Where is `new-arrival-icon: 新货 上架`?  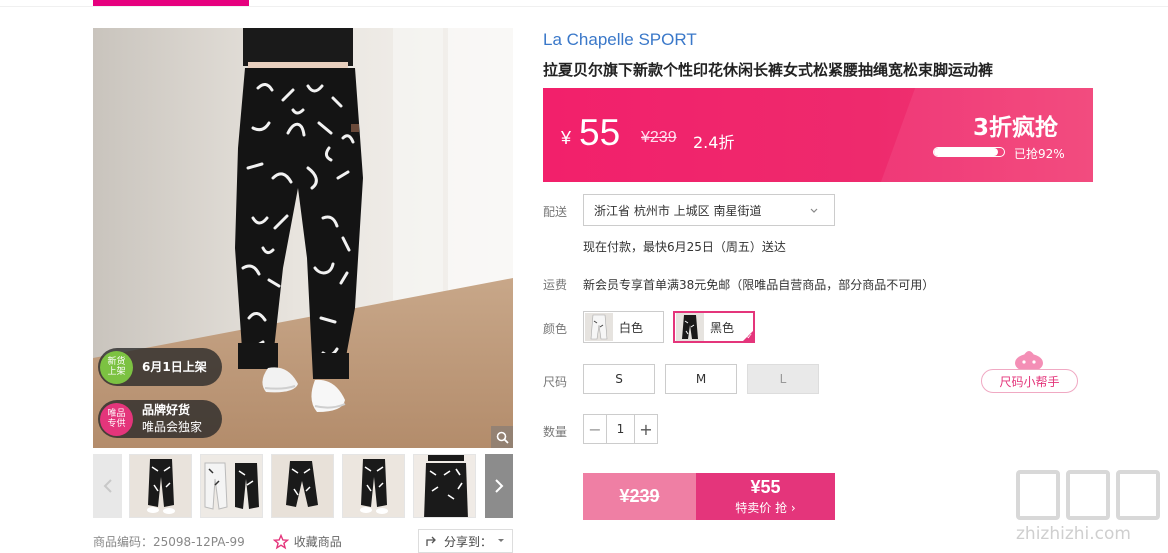
new-arrival-icon: 新货 上架 is located at coordinates (116, 367).